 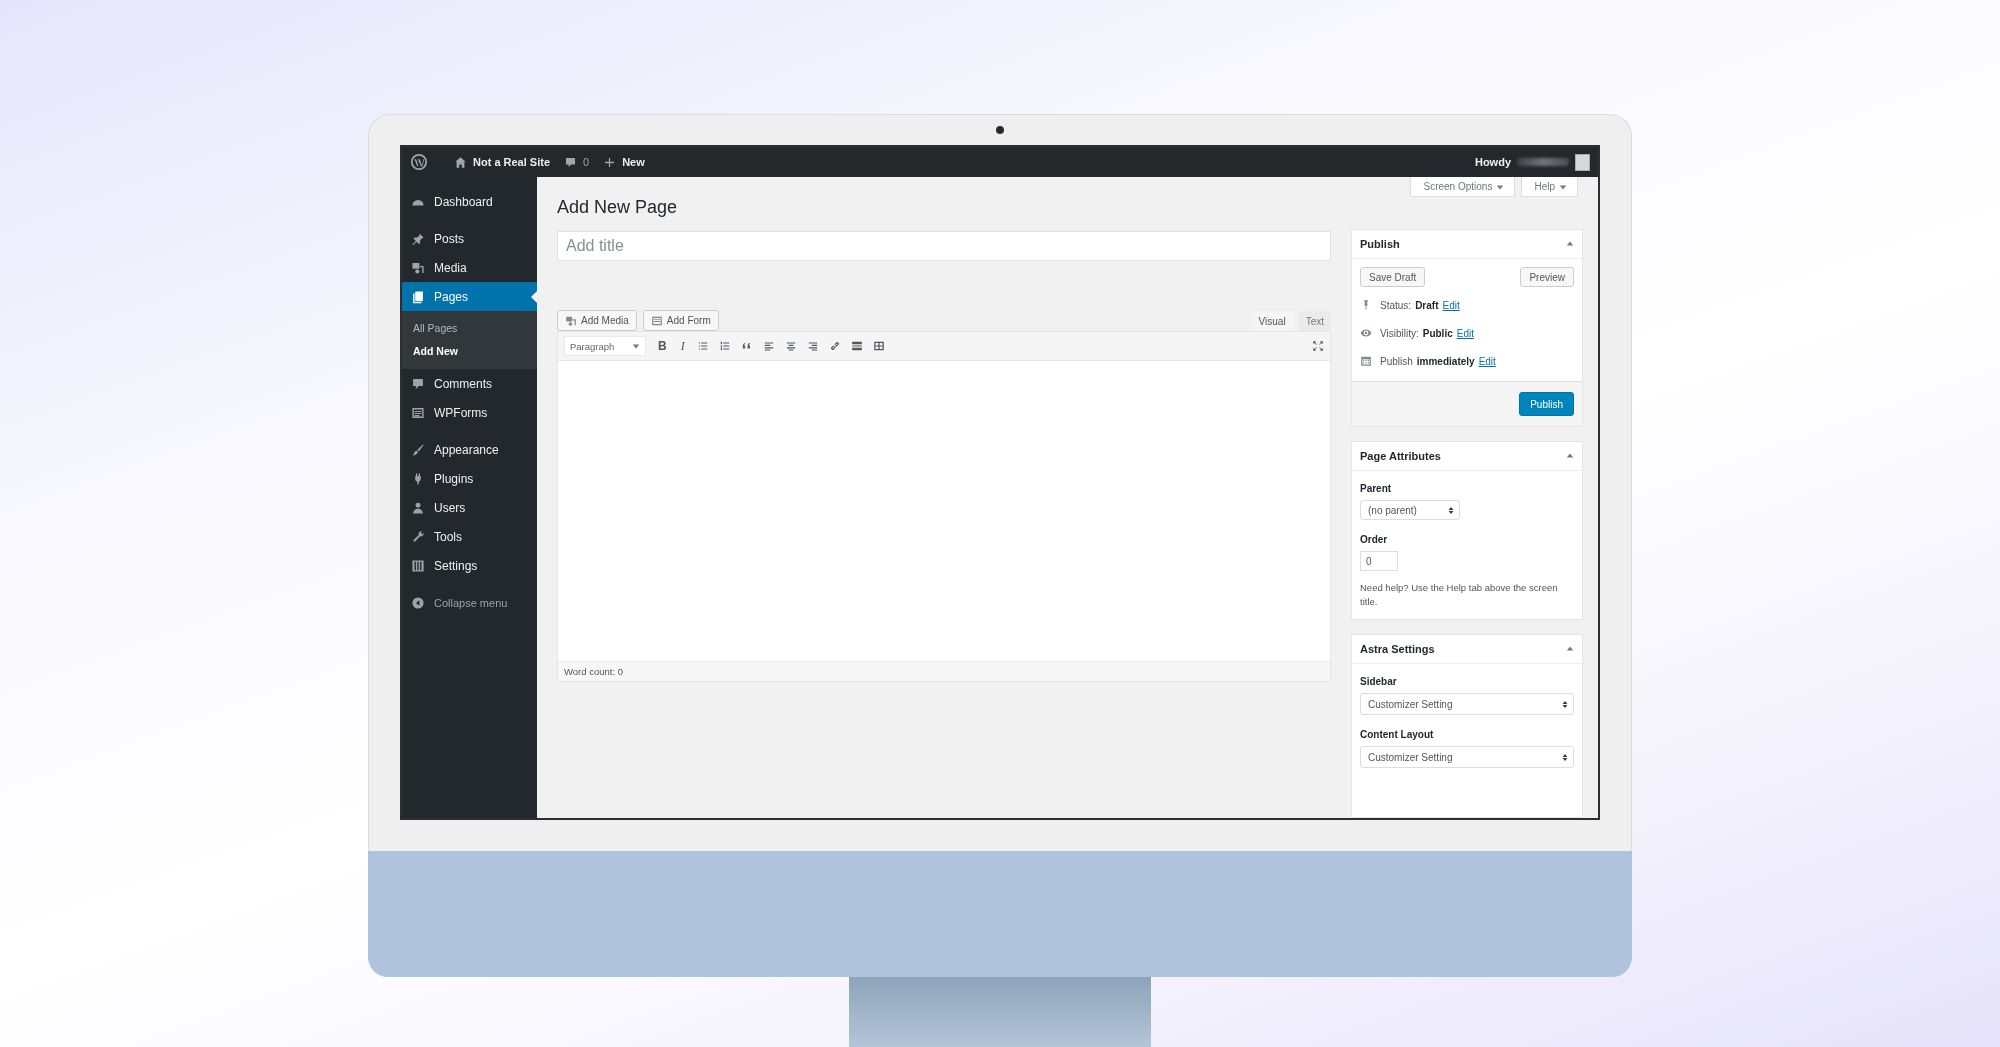 What do you see at coordinates (469, 478) in the screenshot?
I see `menu-item: Plugins` at bounding box center [469, 478].